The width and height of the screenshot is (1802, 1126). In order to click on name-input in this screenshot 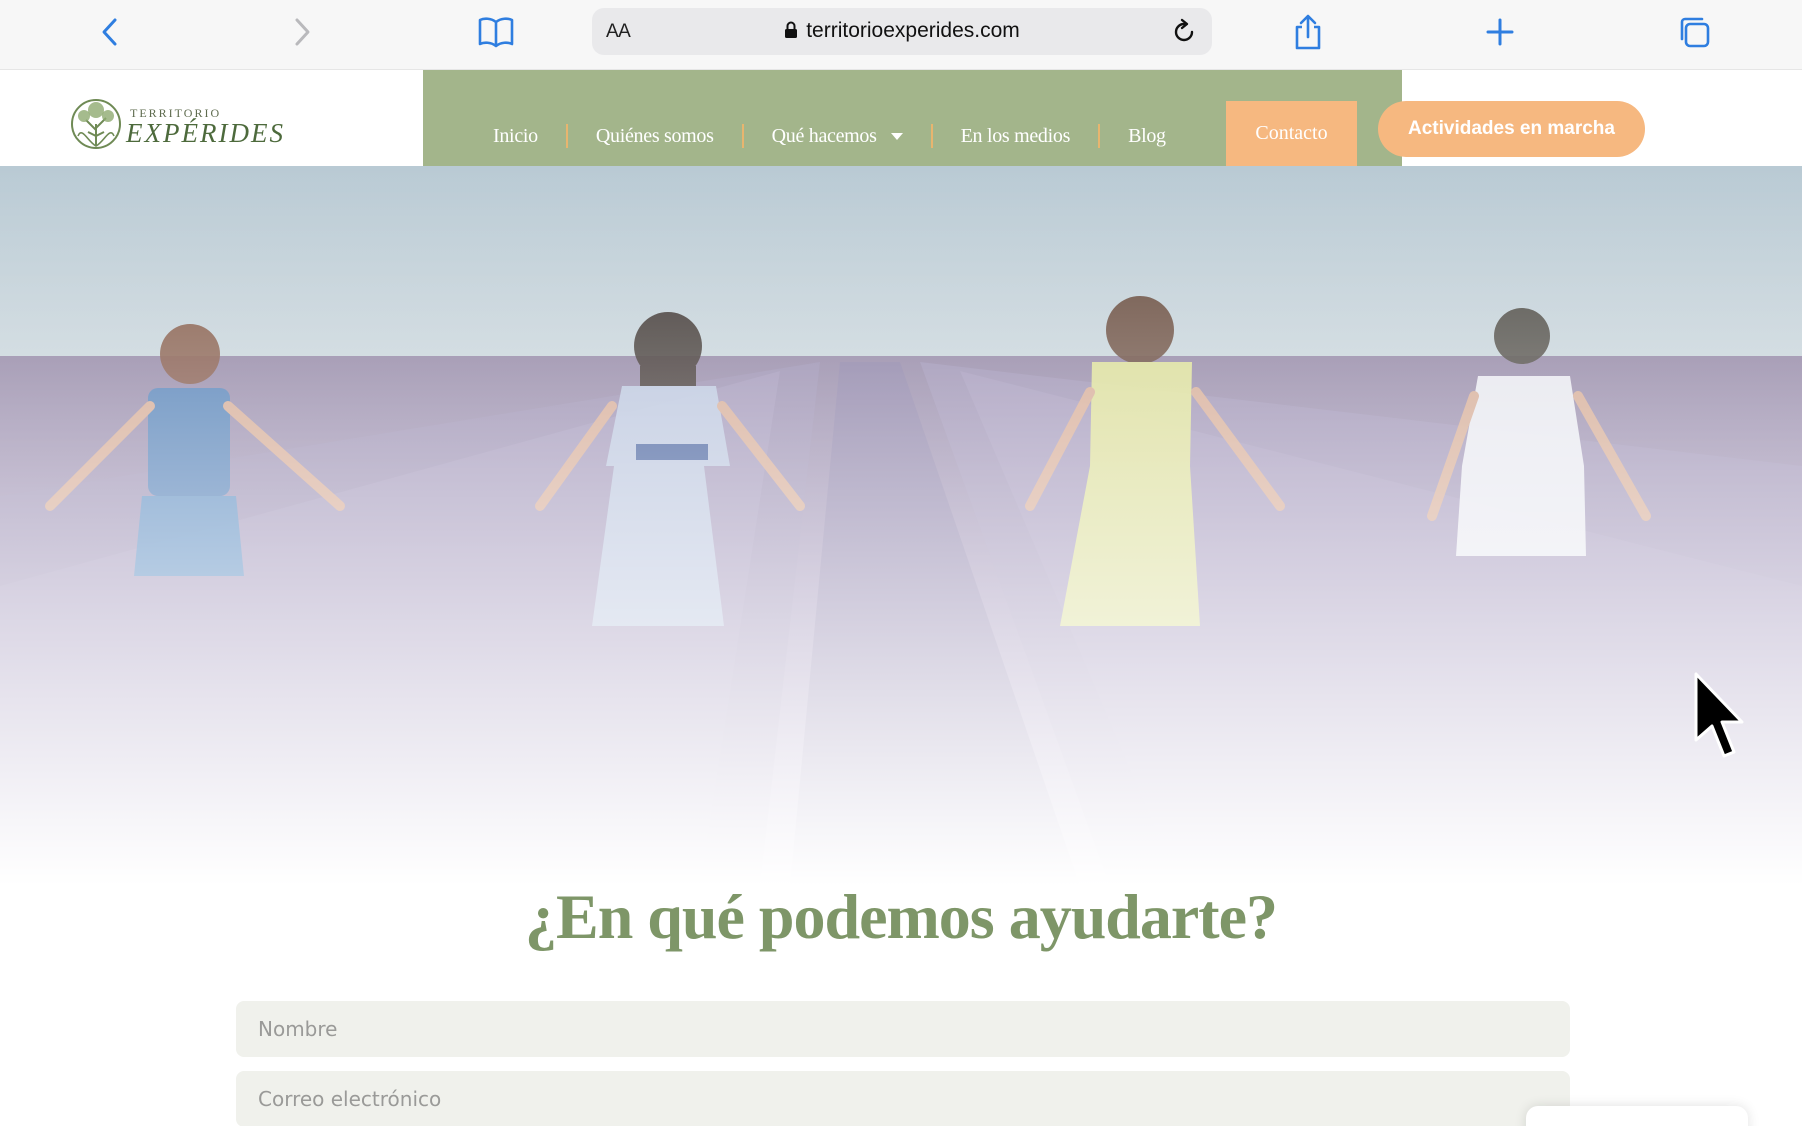, I will do `click(903, 1029)`.